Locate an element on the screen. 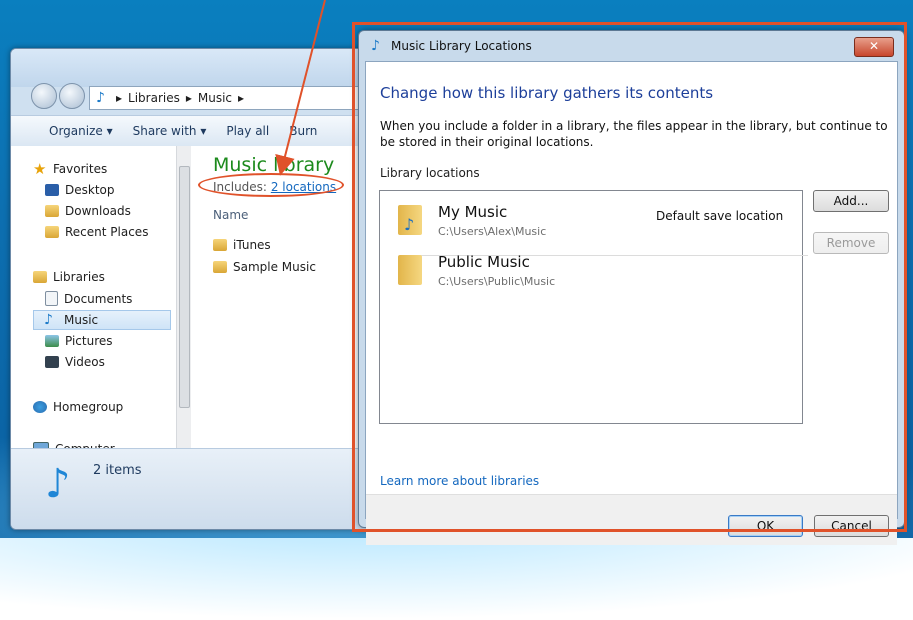 The height and width of the screenshot is (620, 913). music-library-icon: ♪ is located at coordinates (100, 98).